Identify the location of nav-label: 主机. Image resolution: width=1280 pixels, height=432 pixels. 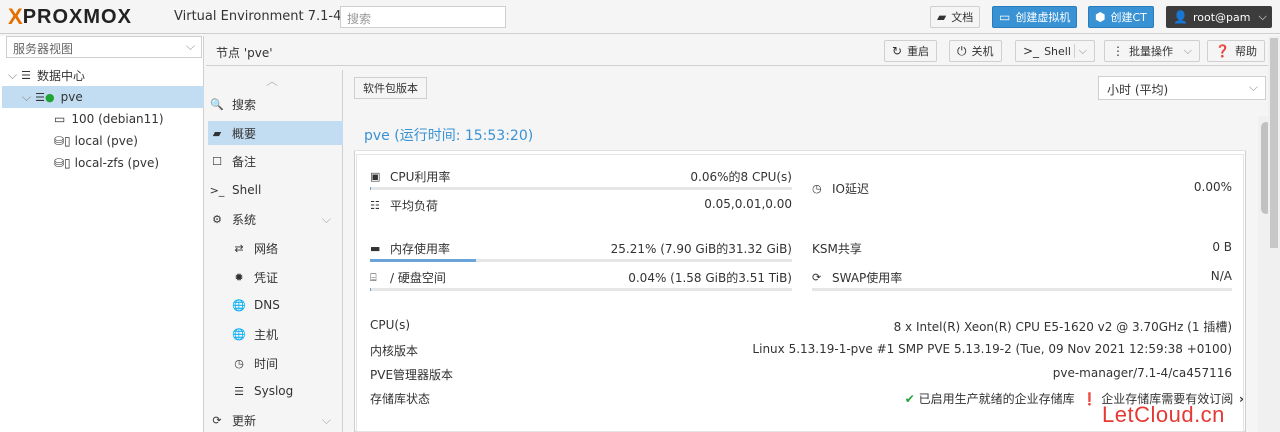
(266, 334).